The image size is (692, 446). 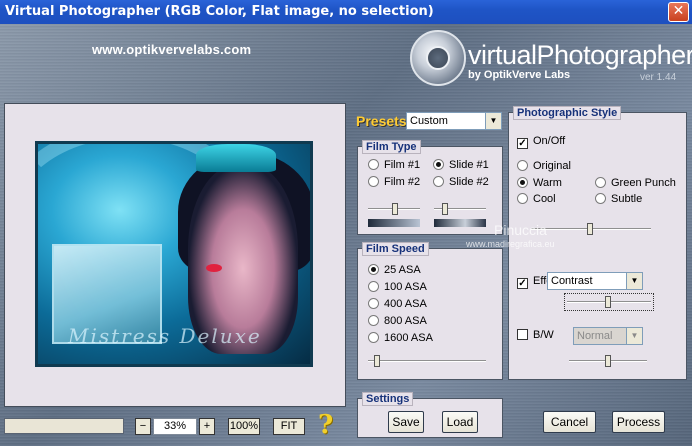 What do you see at coordinates (520, 230) in the screenshot?
I see `watermark-name: Pinuccia` at bounding box center [520, 230].